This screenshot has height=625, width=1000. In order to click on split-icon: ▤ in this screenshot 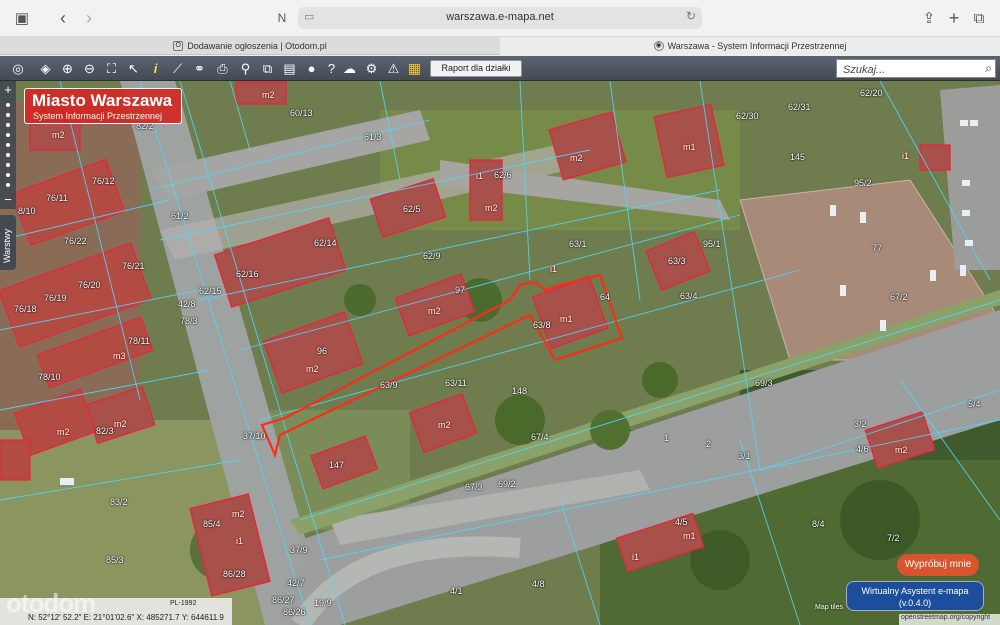, I will do `click(289, 68)`.